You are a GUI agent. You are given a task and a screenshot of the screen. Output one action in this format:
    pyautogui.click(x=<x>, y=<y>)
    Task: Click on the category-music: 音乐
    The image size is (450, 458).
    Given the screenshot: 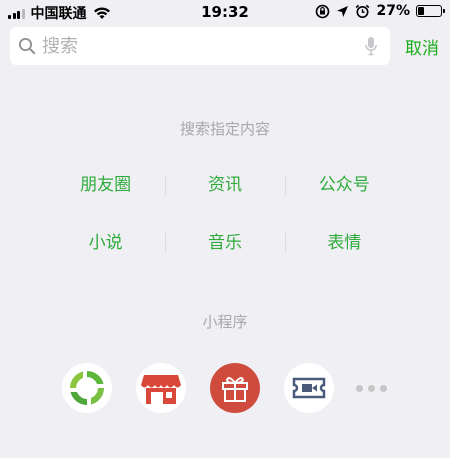 What is the action you would take?
    pyautogui.click(x=224, y=243)
    